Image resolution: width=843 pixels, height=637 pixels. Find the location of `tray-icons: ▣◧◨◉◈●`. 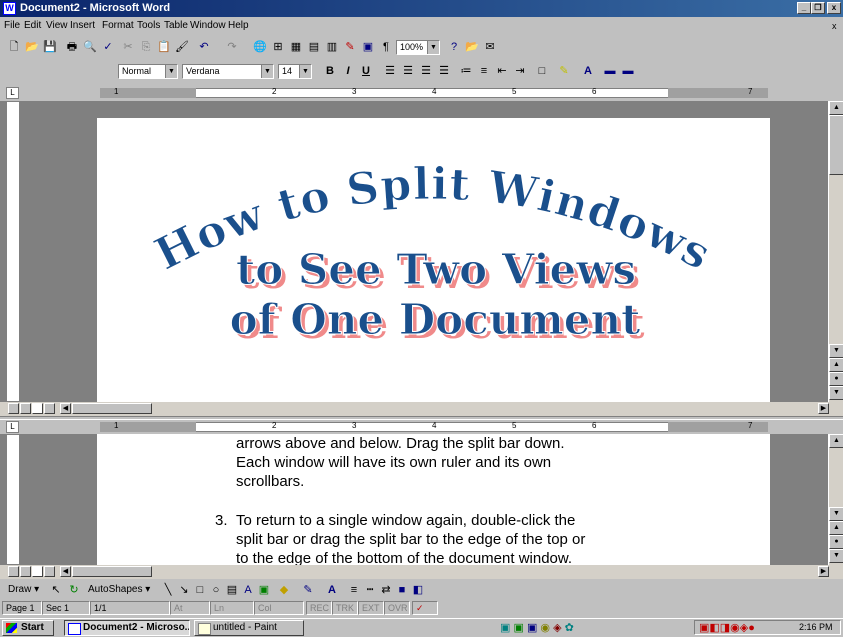

tray-icons: ▣◧◨◉◈● is located at coordinates (727, 627).